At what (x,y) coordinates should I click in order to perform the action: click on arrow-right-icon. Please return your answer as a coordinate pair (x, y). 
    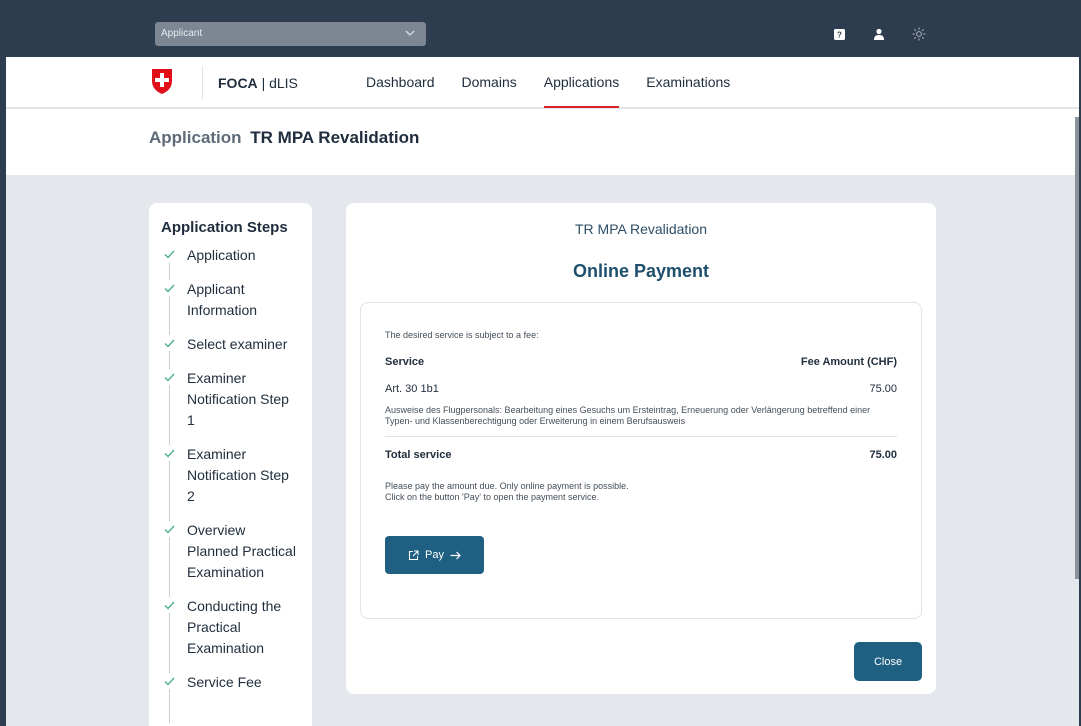
    Looking at the image, I should click on (455, 555).